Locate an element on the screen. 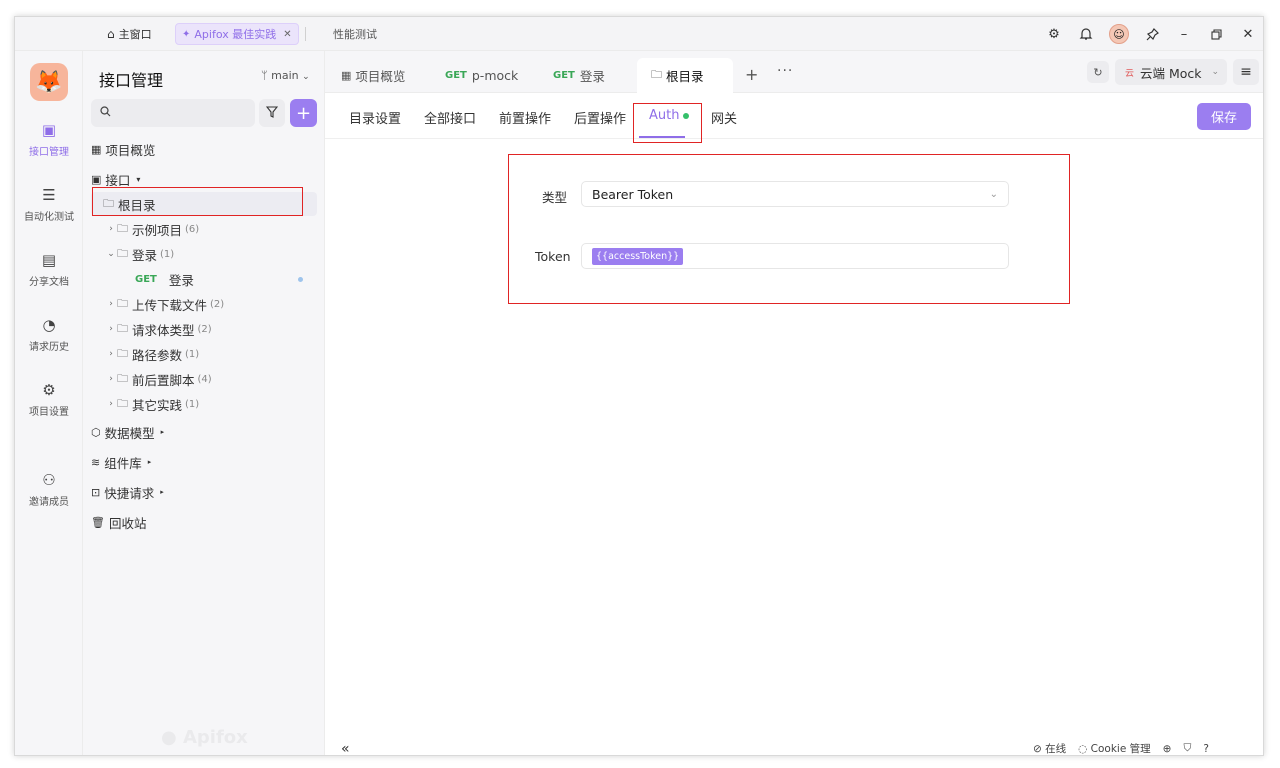  tree-folder: › 🗀 其它实践 (1) is located at coordinates (204, 404).